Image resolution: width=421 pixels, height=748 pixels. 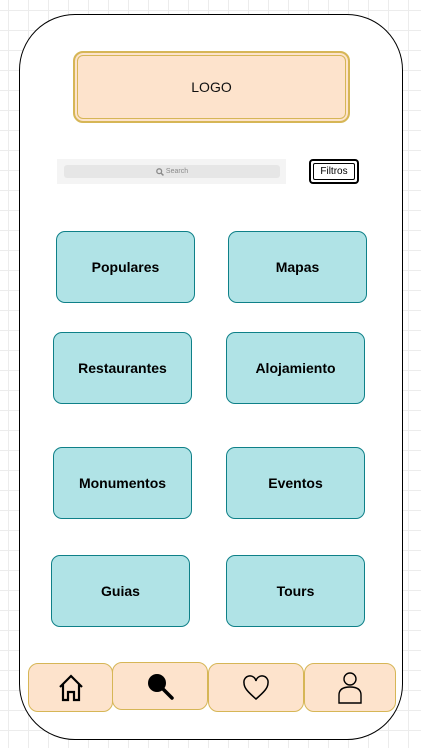 I want to click on category-label: Monumentos, so click(x=122, y=483).